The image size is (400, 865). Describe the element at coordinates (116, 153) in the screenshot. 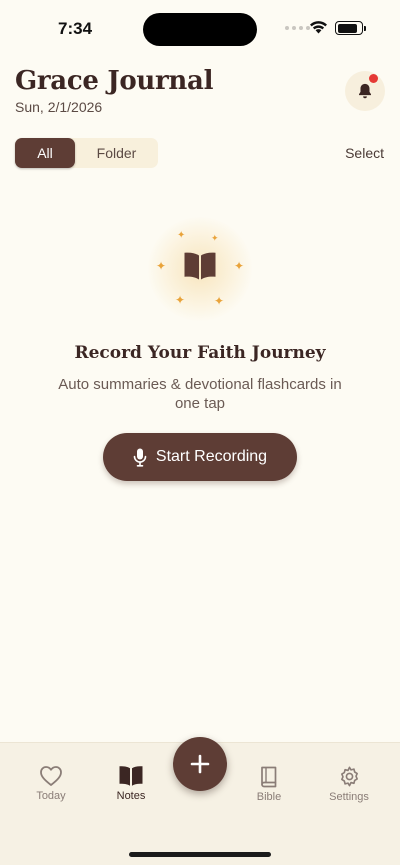

I see `filter-folder: Folder` at that location.